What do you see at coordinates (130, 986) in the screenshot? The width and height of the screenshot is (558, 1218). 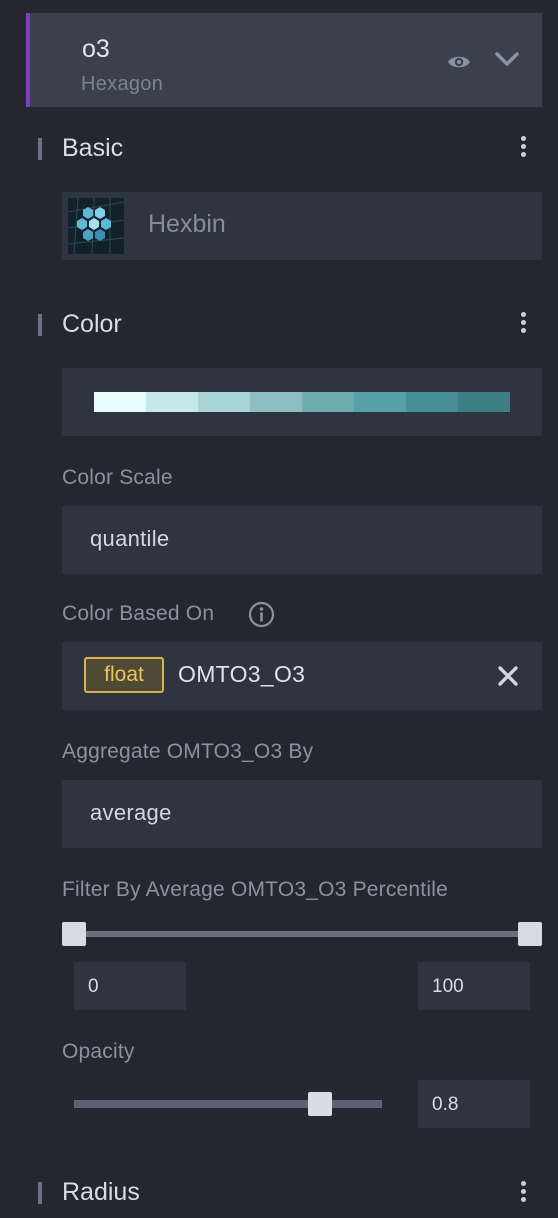 I see `filter-min-input: 0` at bounding box center [130, 986].